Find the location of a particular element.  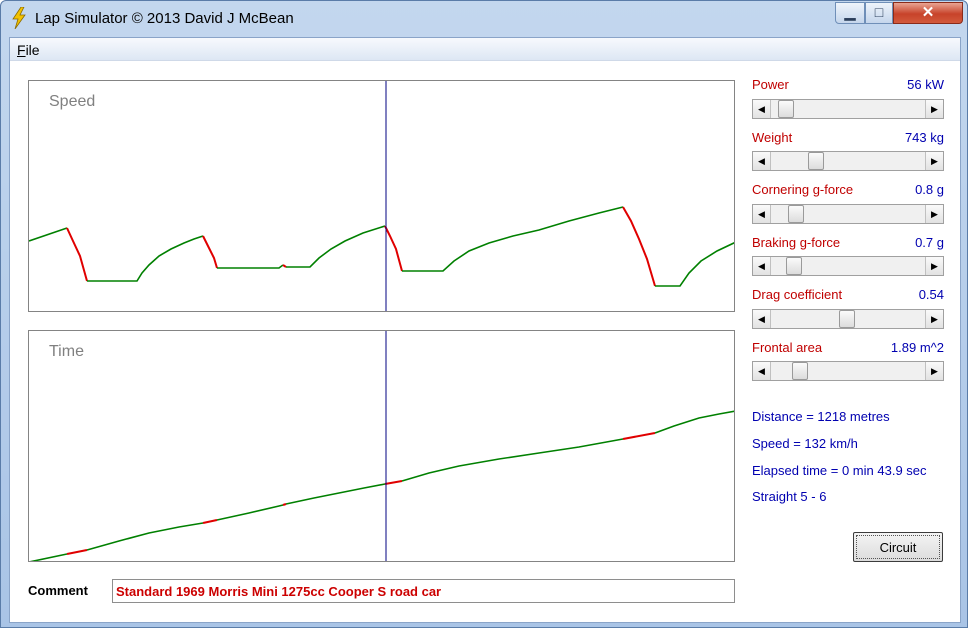

close-button: ✕ is located at coordinates (928, 13).